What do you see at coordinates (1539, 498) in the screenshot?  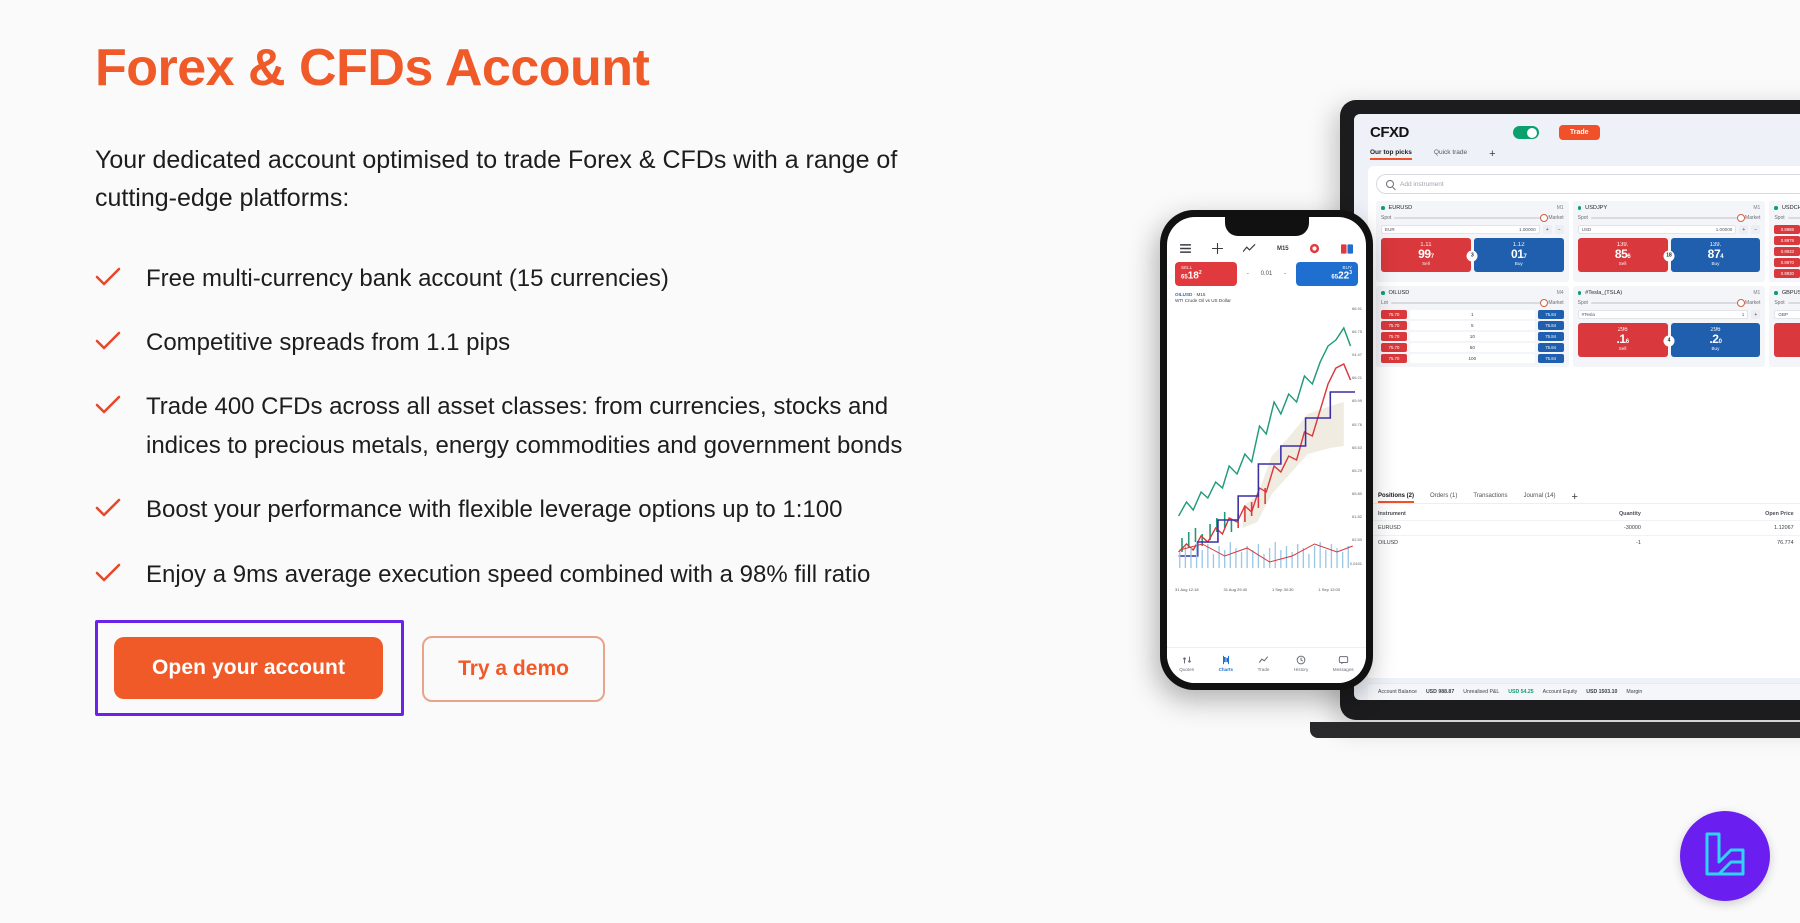 I see `tab-journal: Journal (14)` at bounding box center [1539, 498].